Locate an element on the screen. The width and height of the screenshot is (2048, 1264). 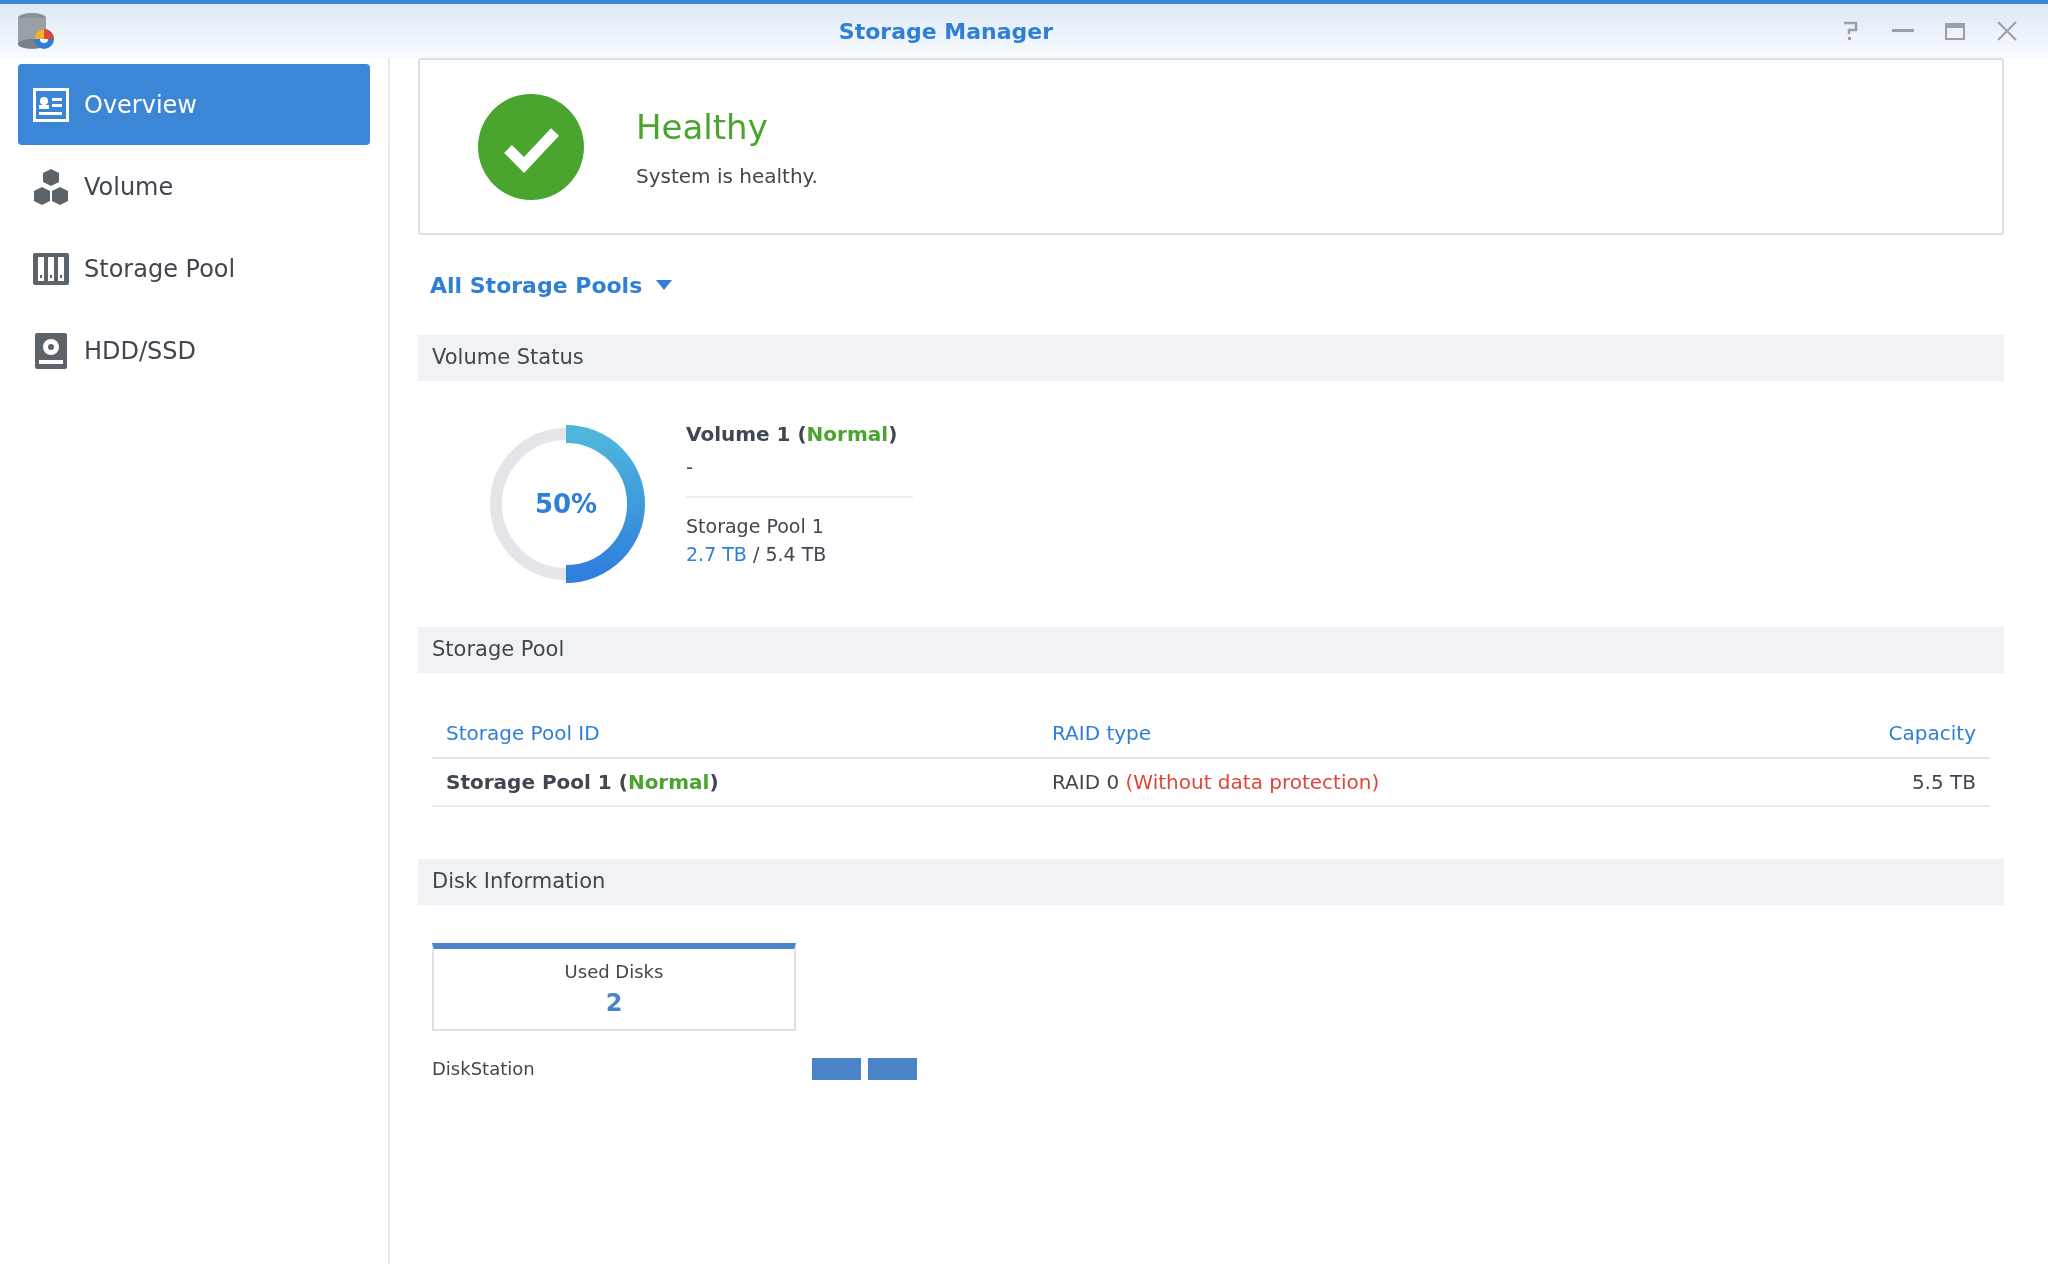
help-icon is located at coordinates (1851, 31).